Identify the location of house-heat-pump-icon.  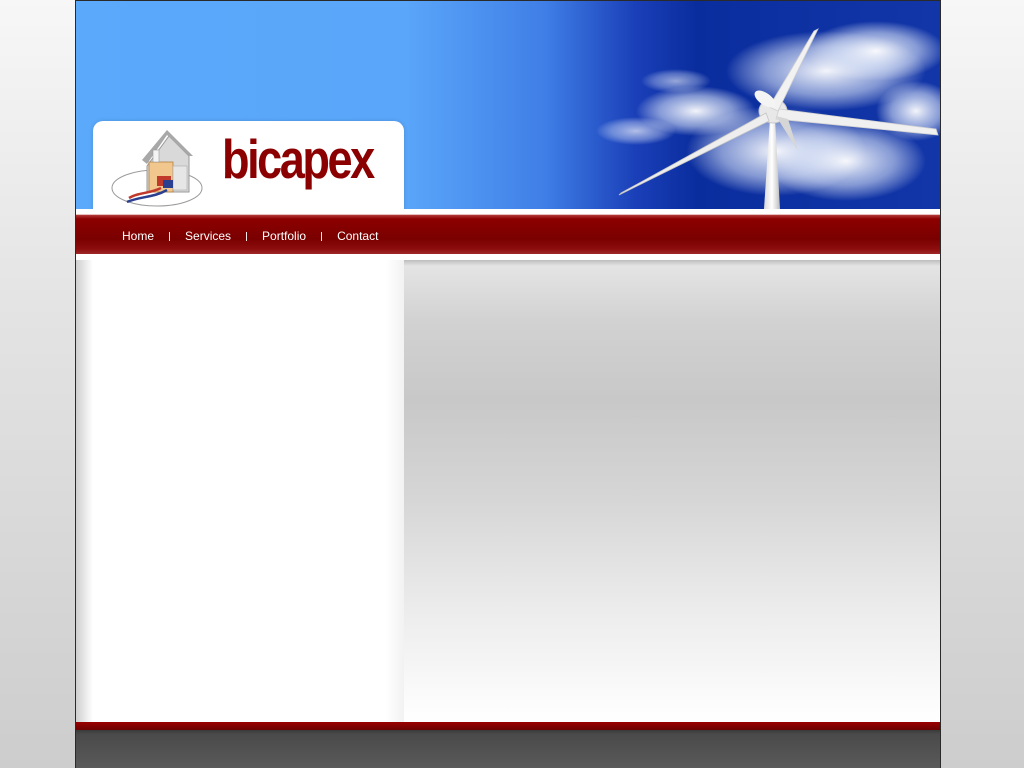
(157, 168).